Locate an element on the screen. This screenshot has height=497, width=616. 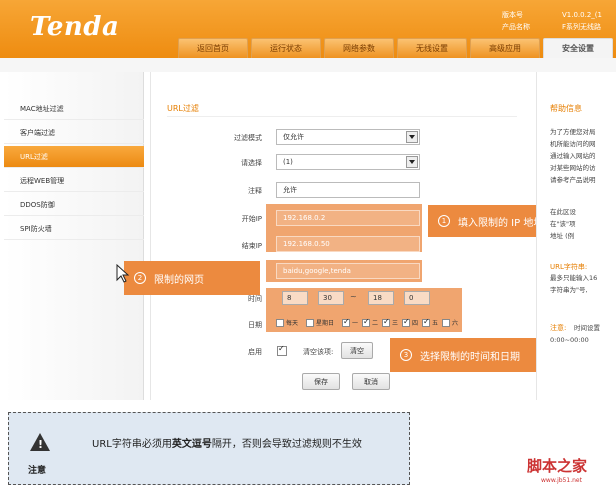
day-everyday: 每天 is located at coordinates (287, 322).